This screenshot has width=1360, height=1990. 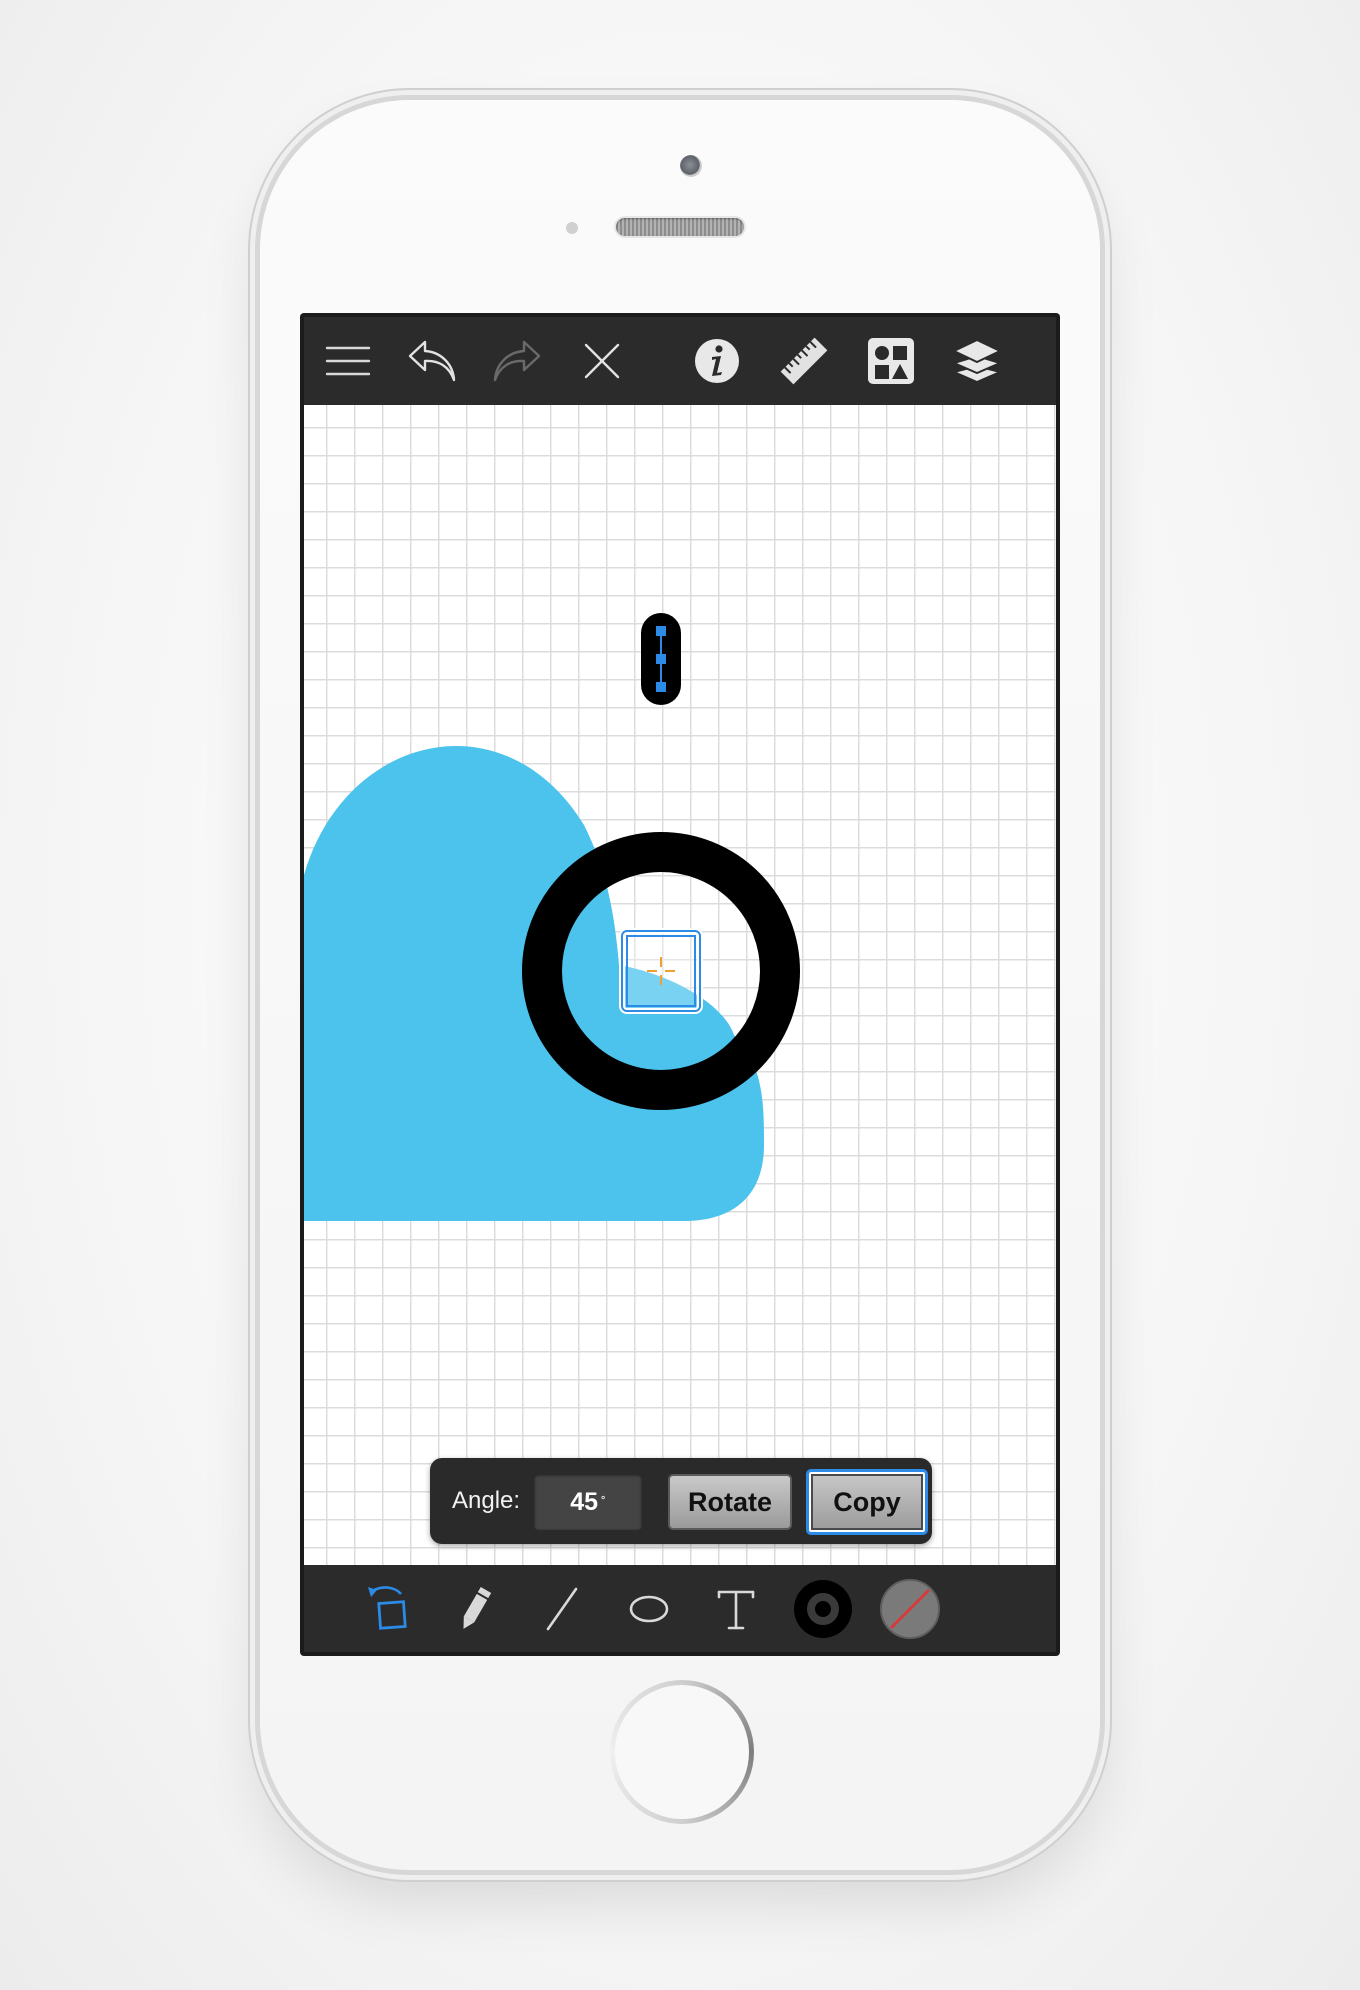 What do you see at coordinates (562, 1609) in the screenshot?
I see `line-icon` at bounding box center [562, 1609].